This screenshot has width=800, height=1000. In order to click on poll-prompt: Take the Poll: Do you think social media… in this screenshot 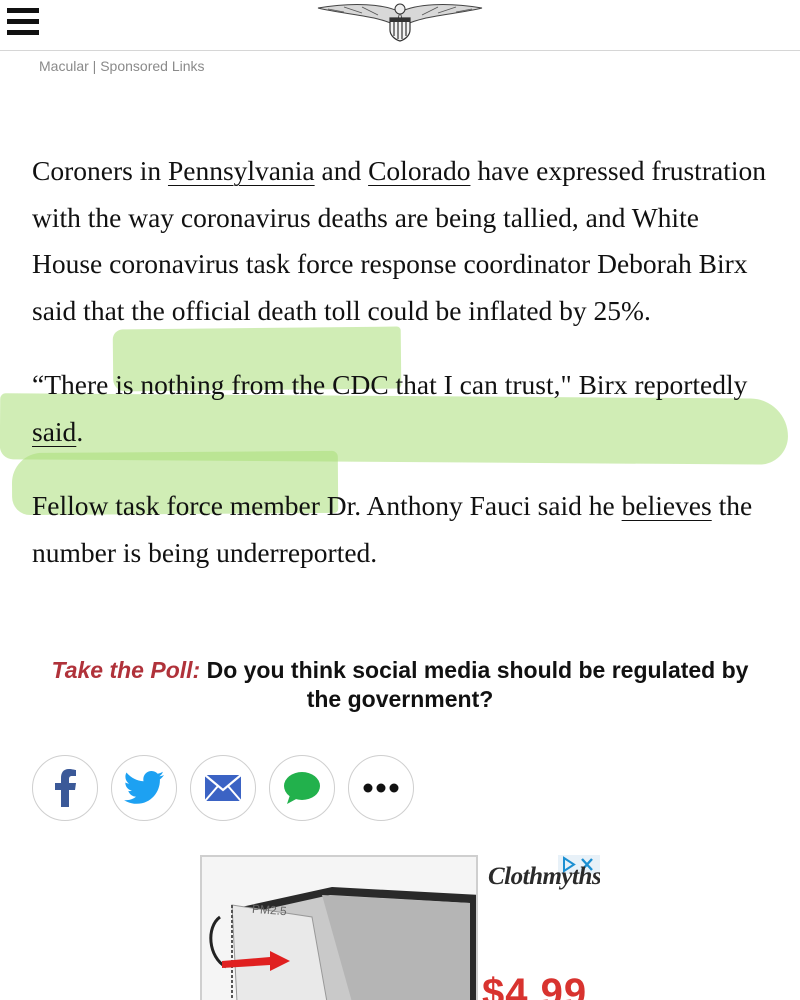, I will do `click(400, 685)`.